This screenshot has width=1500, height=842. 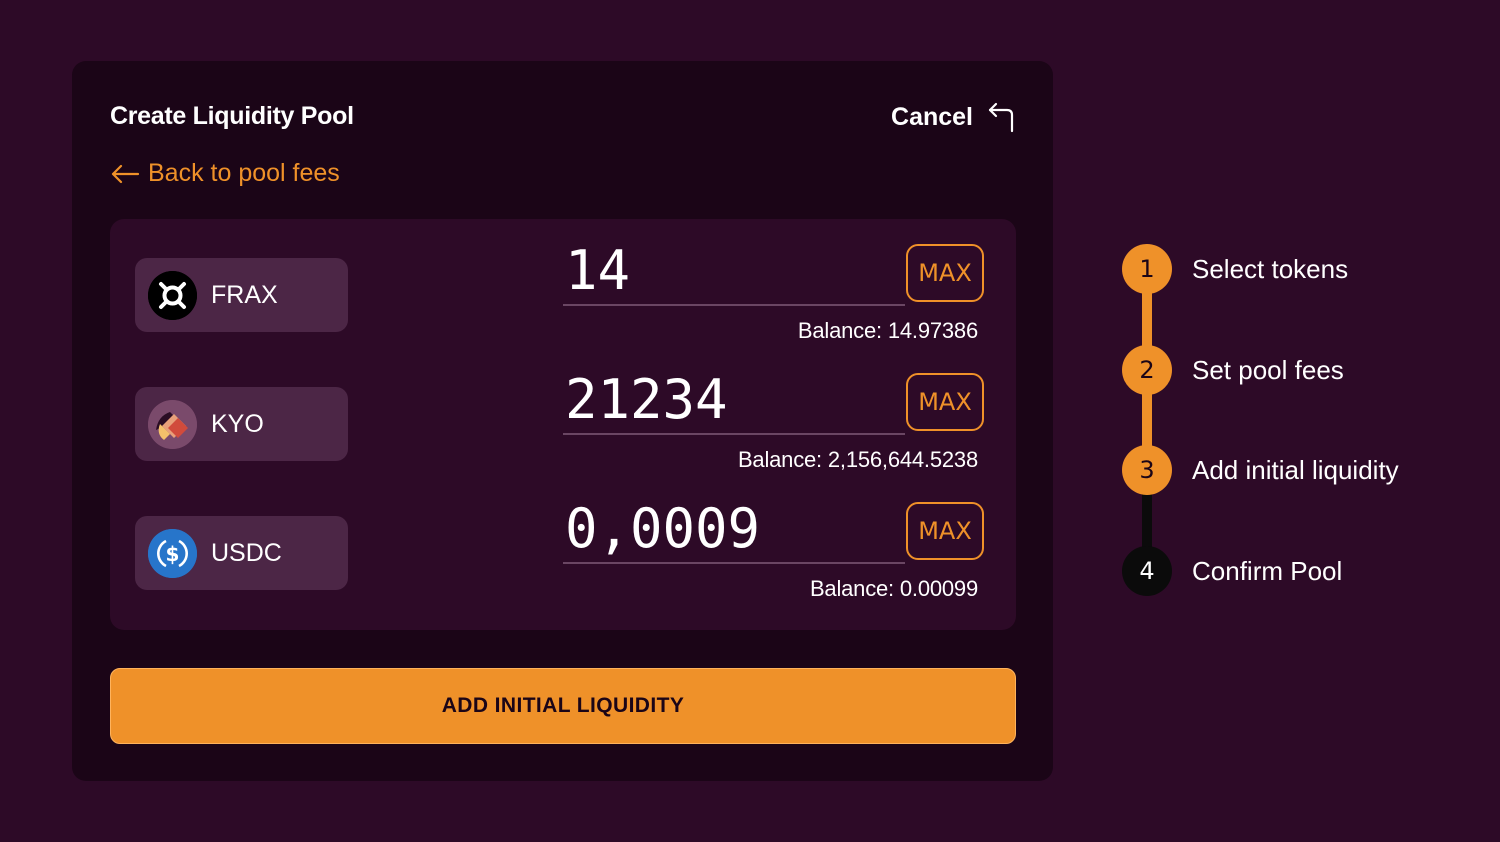 What do you see at coordinates (945, 402) in the screenshot?
I see `max-button-kyo: MAX` at bounding box center [945, 402].